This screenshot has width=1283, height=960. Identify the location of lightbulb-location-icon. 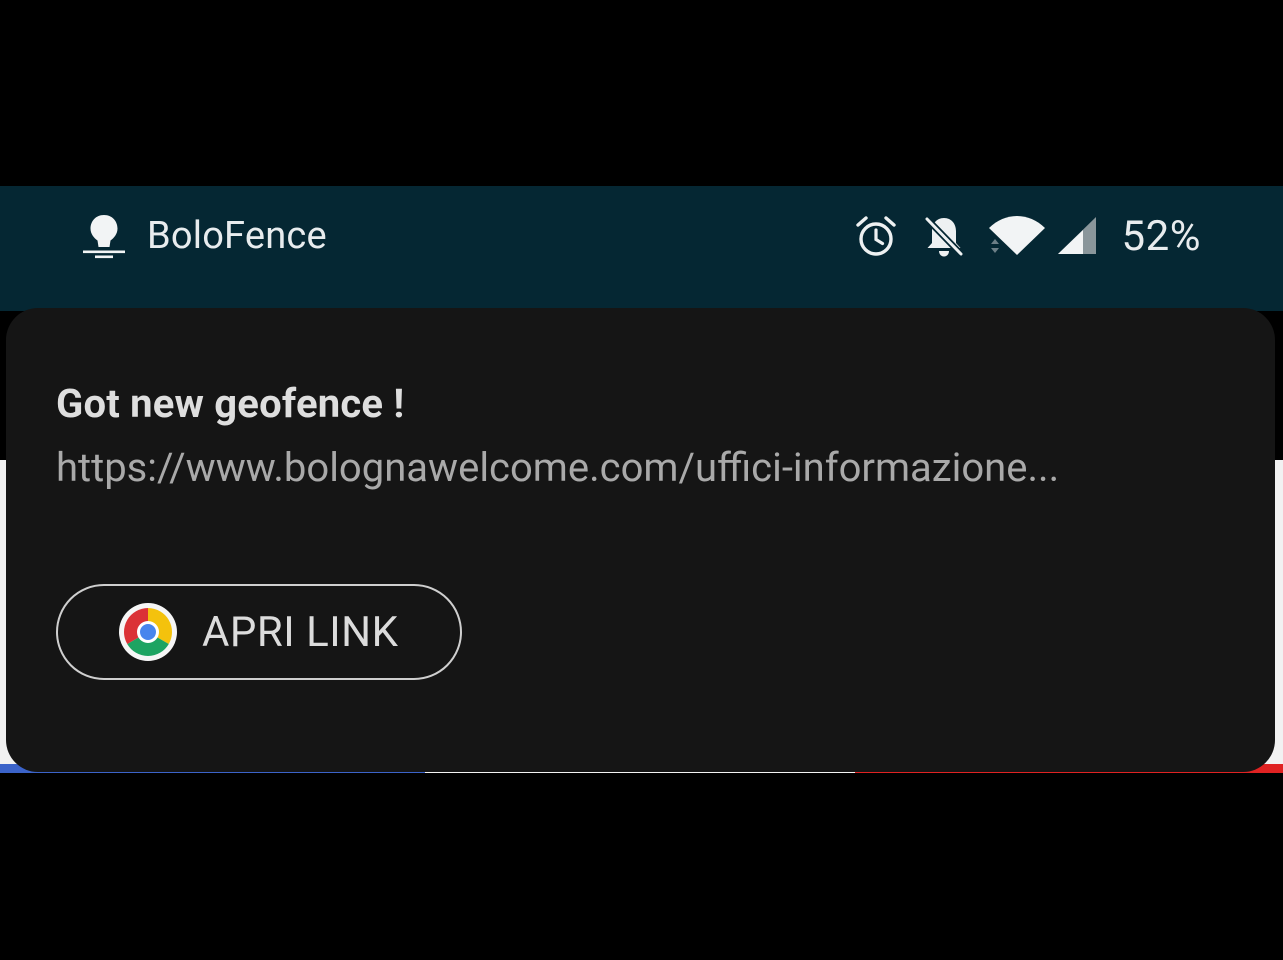
(104, 236).